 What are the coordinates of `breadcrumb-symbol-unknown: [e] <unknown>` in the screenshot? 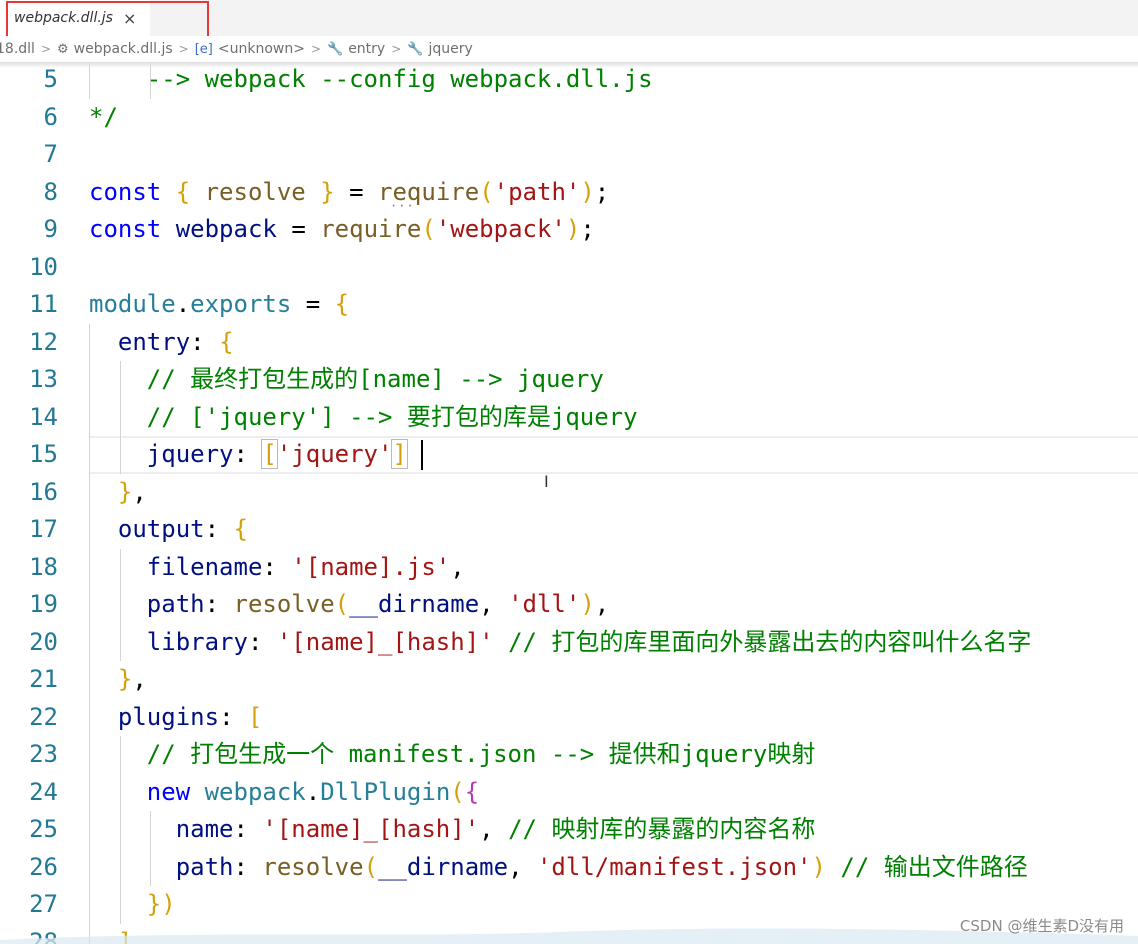 It's located at (250, 49).